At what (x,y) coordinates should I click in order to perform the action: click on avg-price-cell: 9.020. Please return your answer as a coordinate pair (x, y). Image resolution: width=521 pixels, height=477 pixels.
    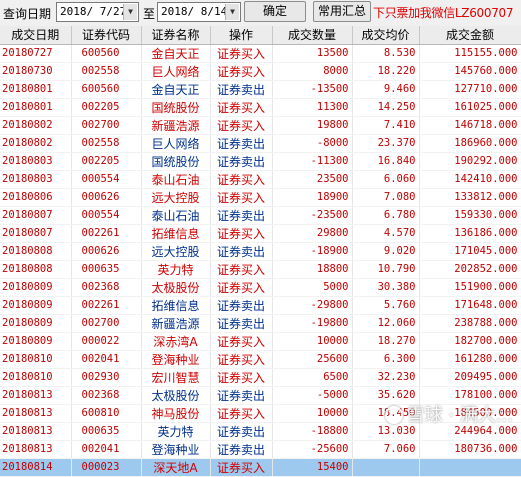
    Looking at the image, I should click on (386, 251).